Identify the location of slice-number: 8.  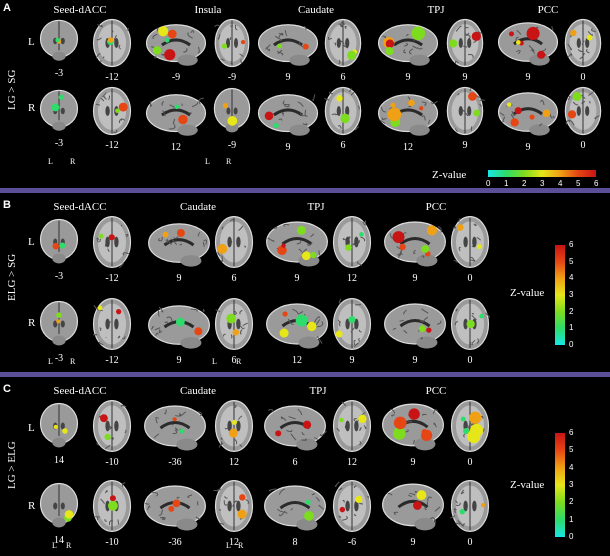
(295, 542).